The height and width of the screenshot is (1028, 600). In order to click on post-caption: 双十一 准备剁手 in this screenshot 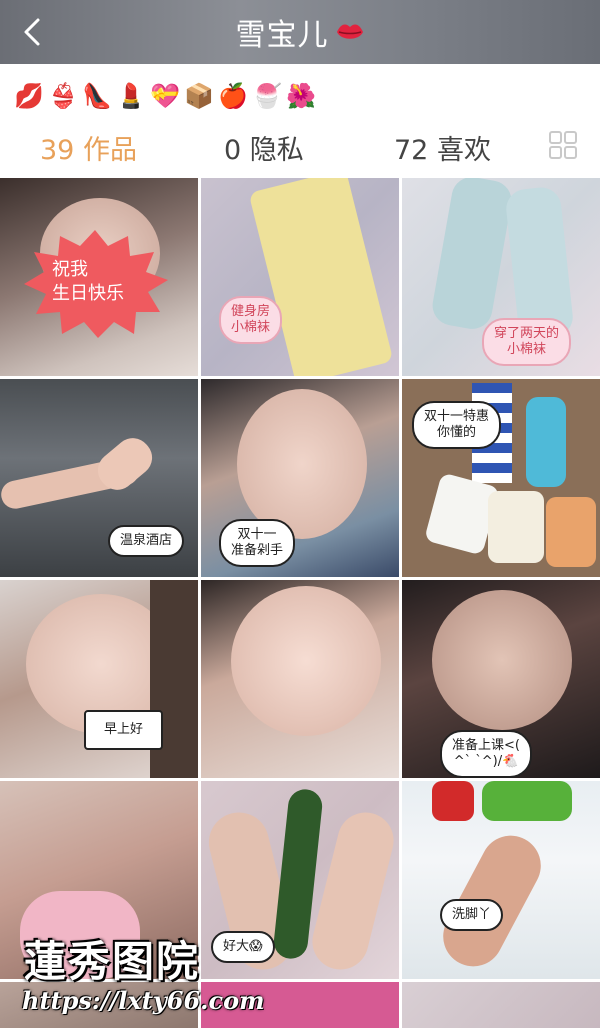, I will do `click(257, 543)`.